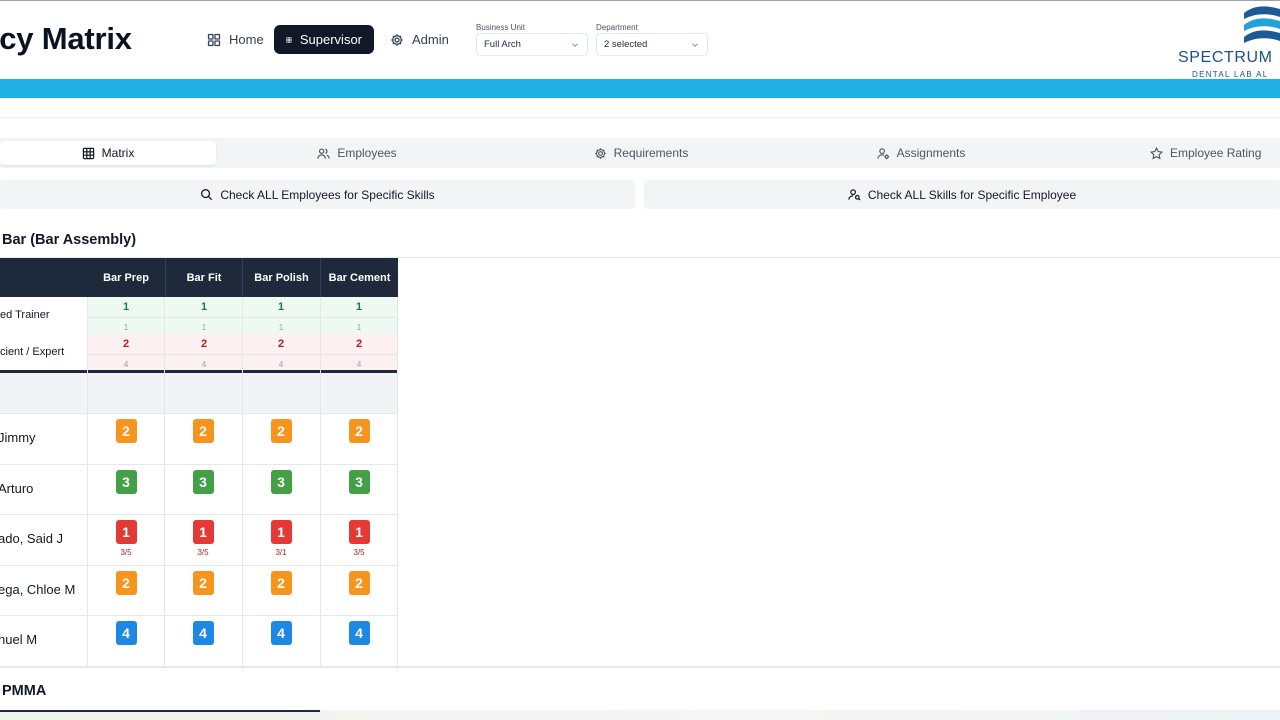 The height and width of the screenshot is (720, 1280). I want to click on requirement-label-expert: cient / Expert, so click(32, 352).